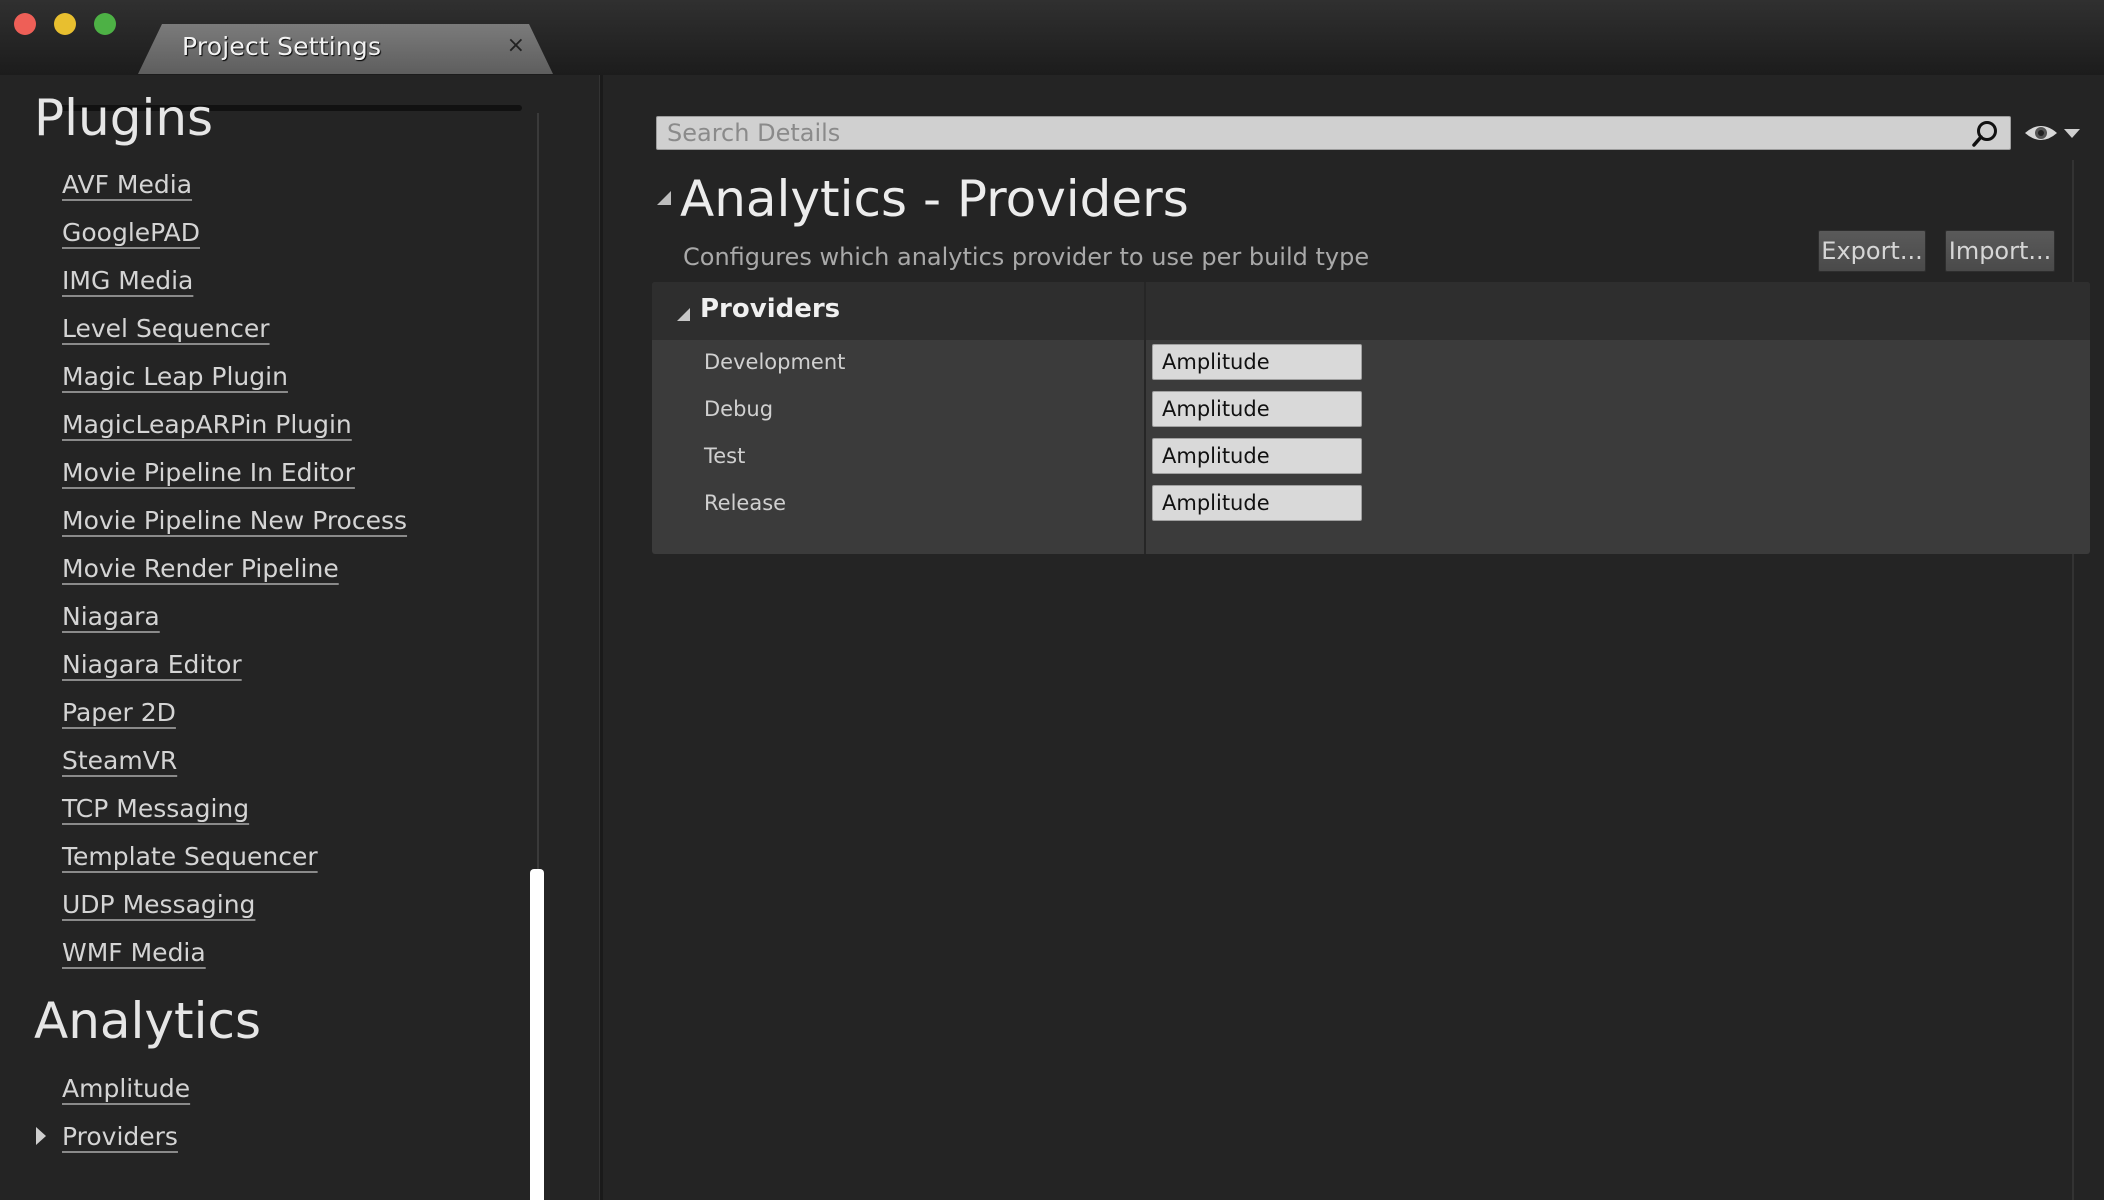  Describe the element at coordinates (166, 328) in the screenshot. I see `sidebar-item-level-sequencer: Level Sequencer` at that location.